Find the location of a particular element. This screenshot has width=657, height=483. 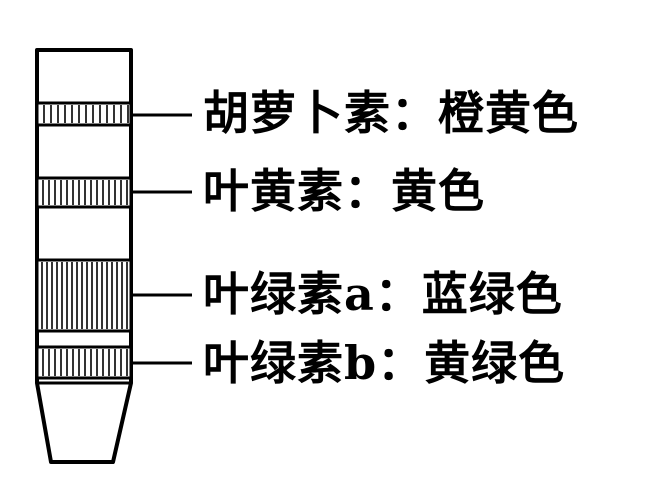

band-xanthophyll is located at coordinates (84, 192).